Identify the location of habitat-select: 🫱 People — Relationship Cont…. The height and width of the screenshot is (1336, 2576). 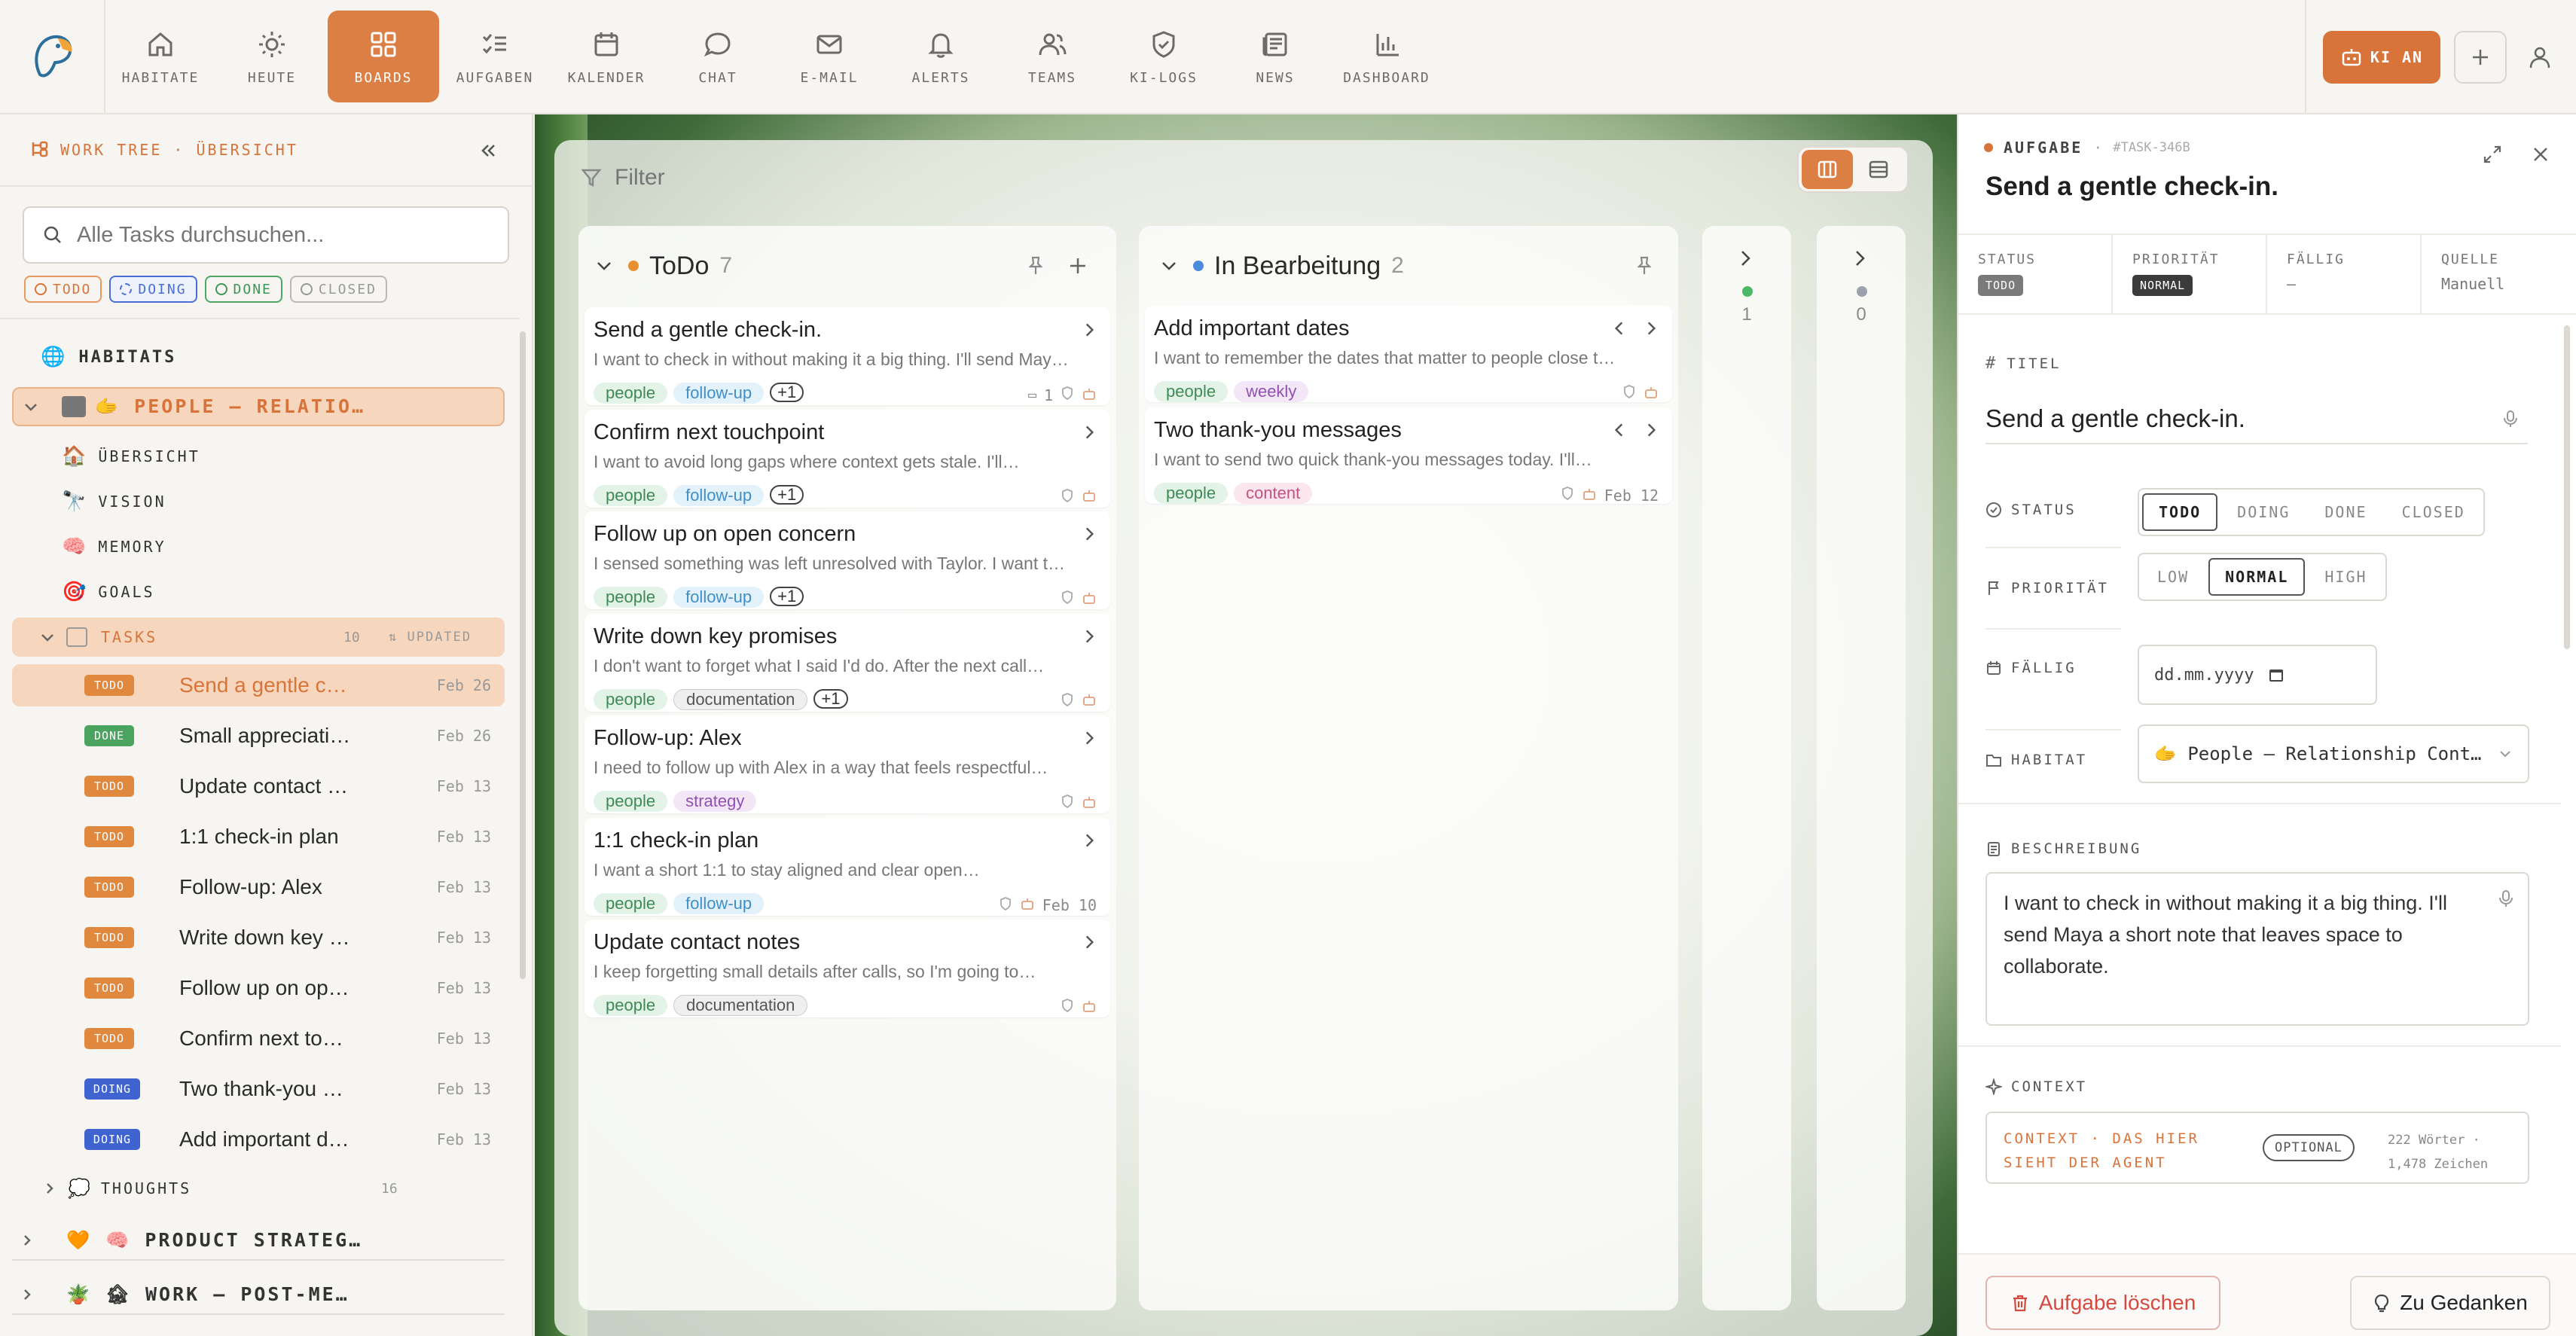
(2334, 753).